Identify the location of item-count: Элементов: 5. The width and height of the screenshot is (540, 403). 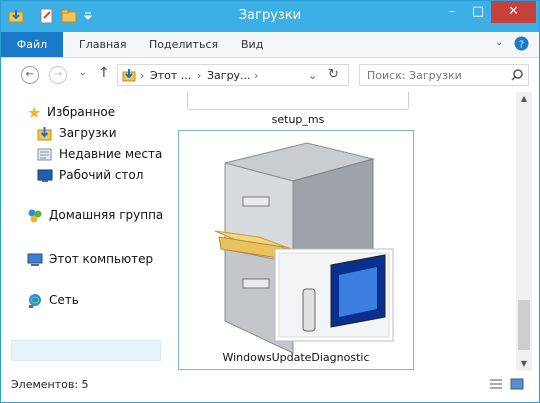
(50, 384).